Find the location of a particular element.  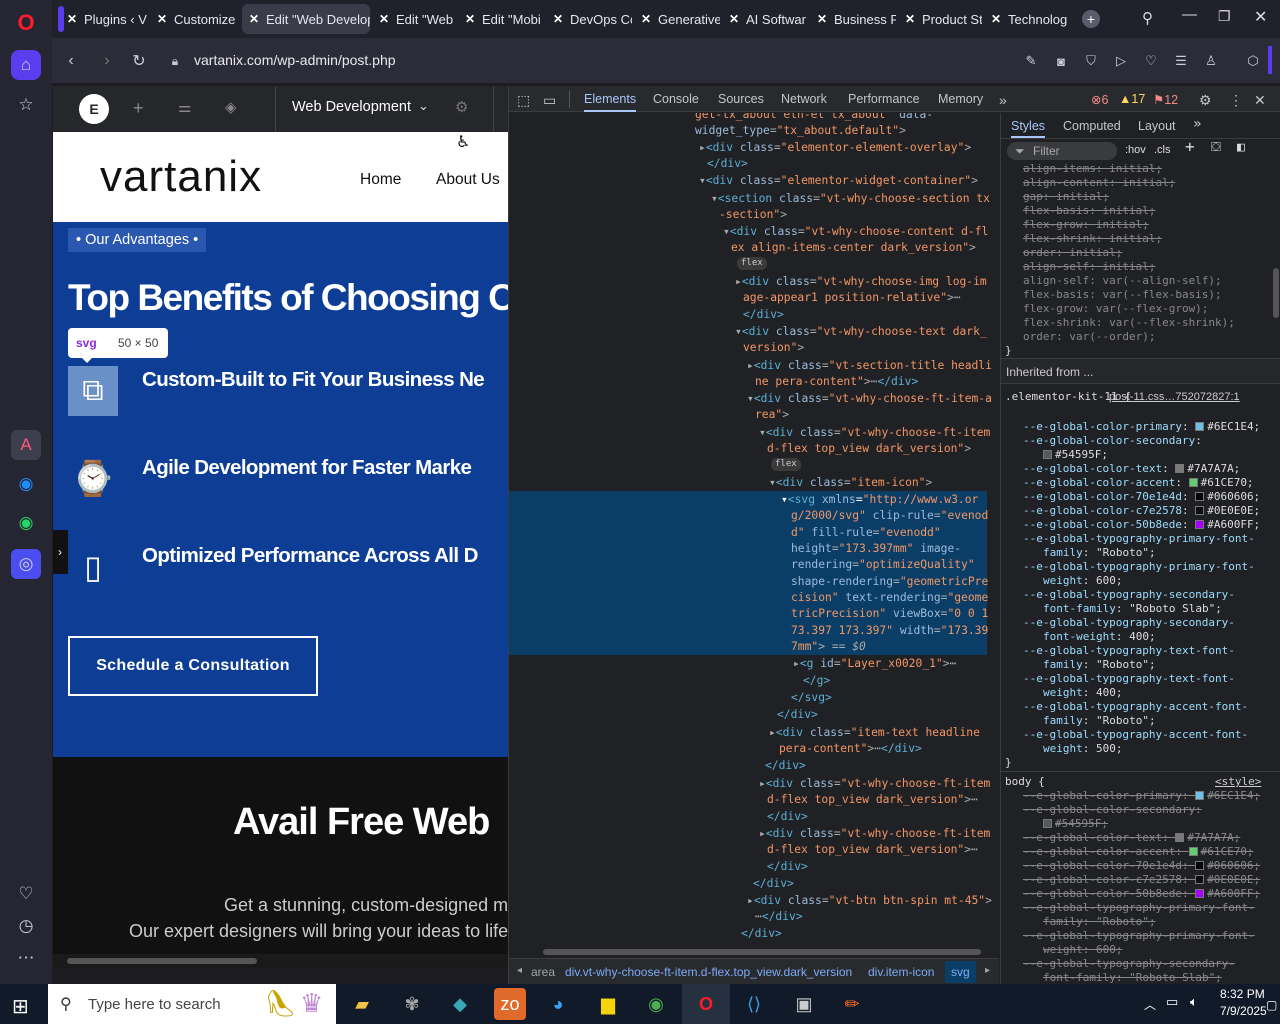

tab-2: ✕ Edit "Web Develop is located at coordinates (306, 19).